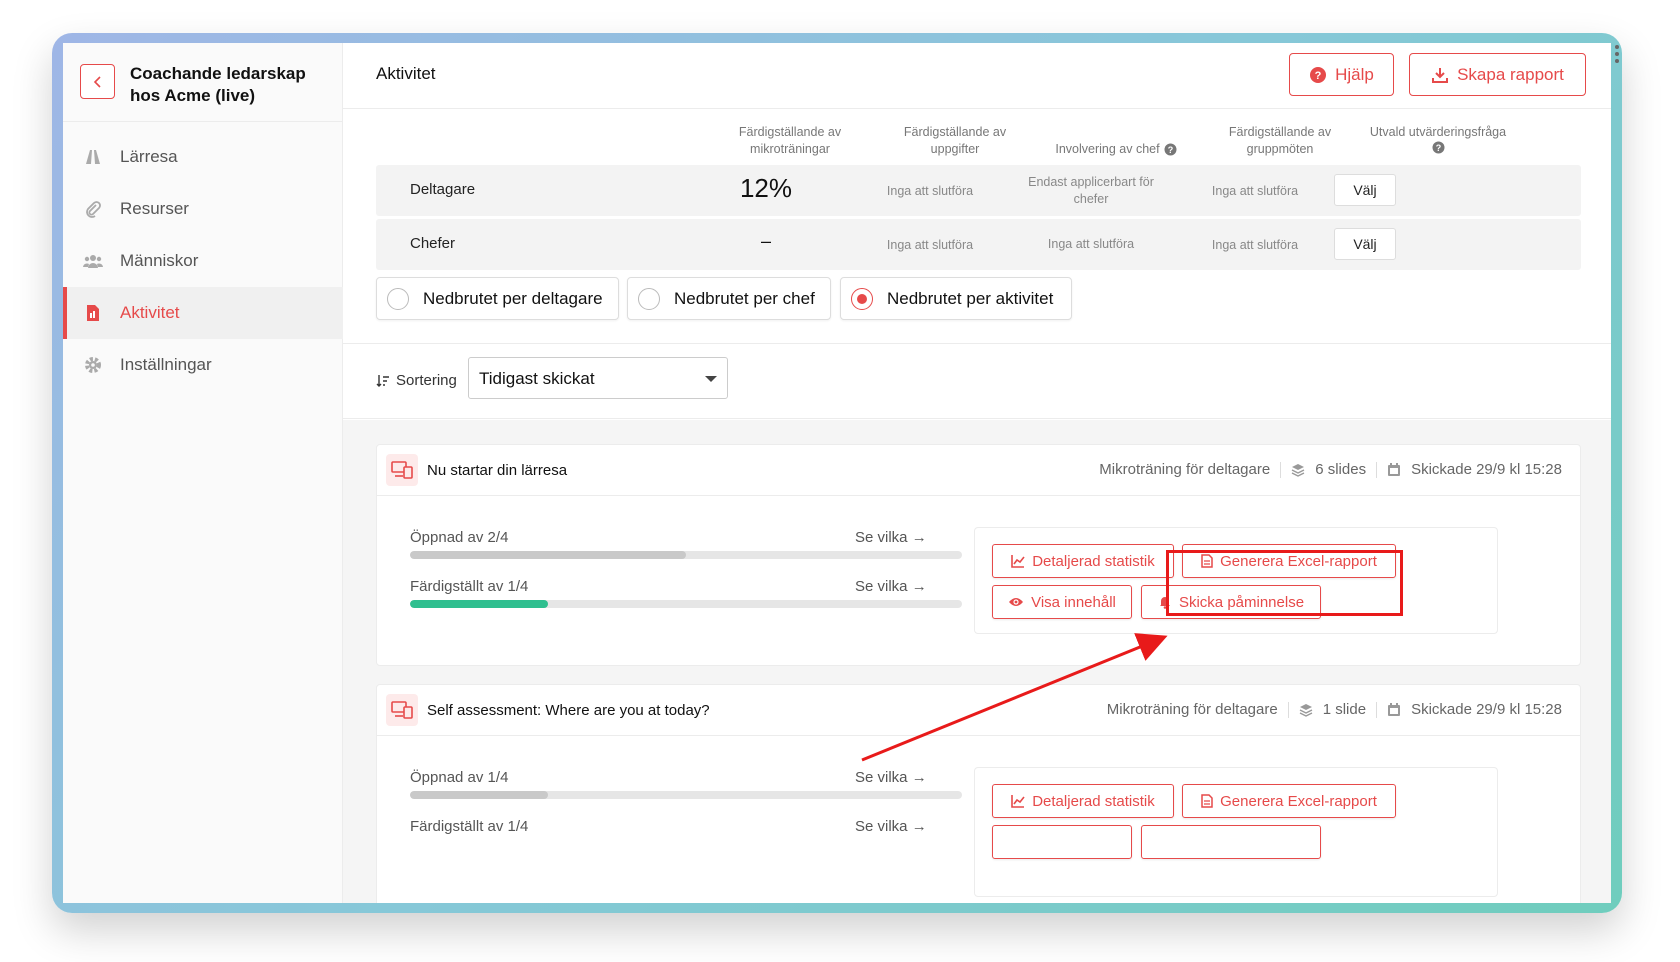  I want to click on column-header-question-label: Utvald utvärderingsfråga, so click(1438, 132).